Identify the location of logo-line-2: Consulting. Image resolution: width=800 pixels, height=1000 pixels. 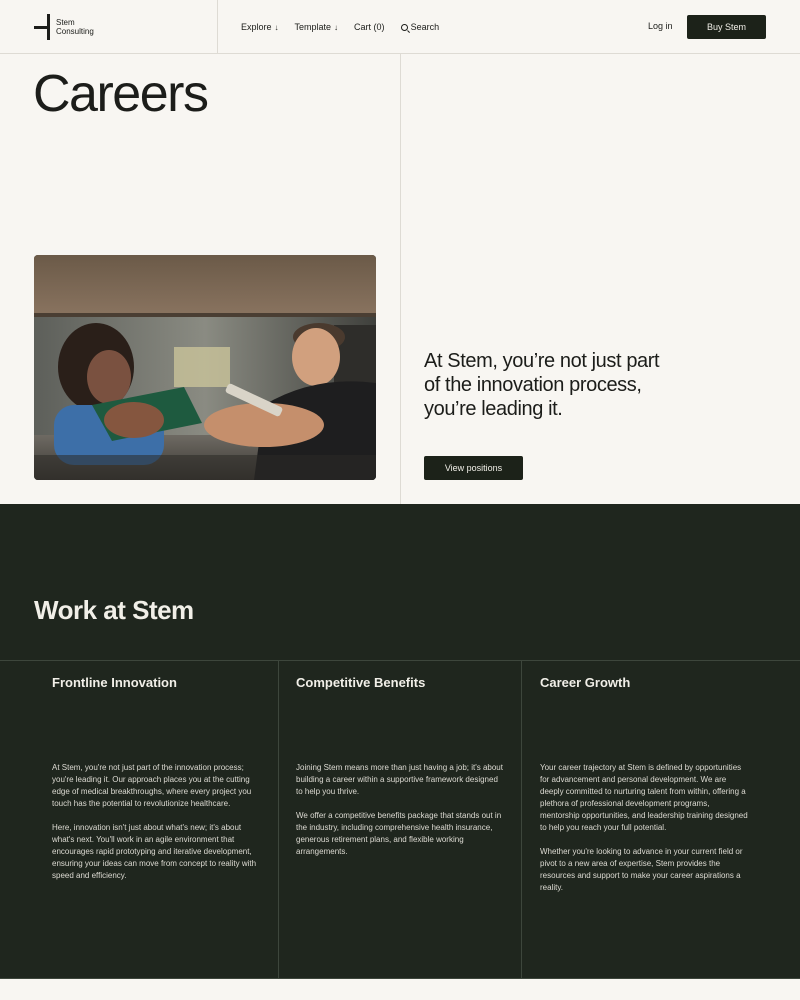
(75, 31).